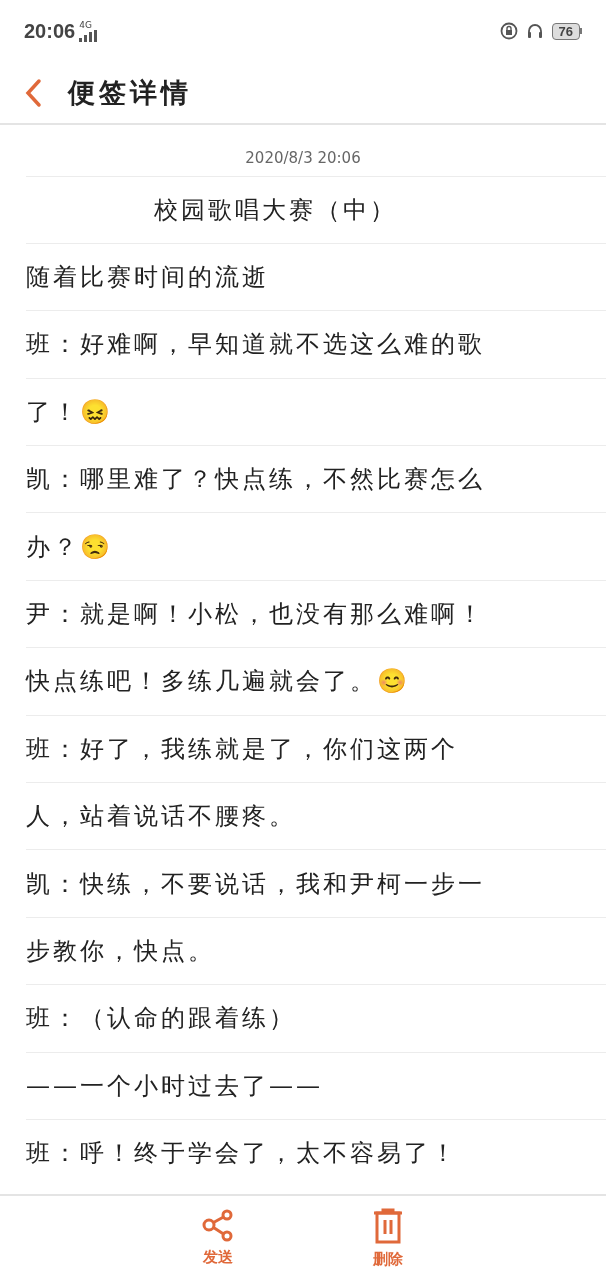  I want to click on status-time: 20:06, so click(50, 31).